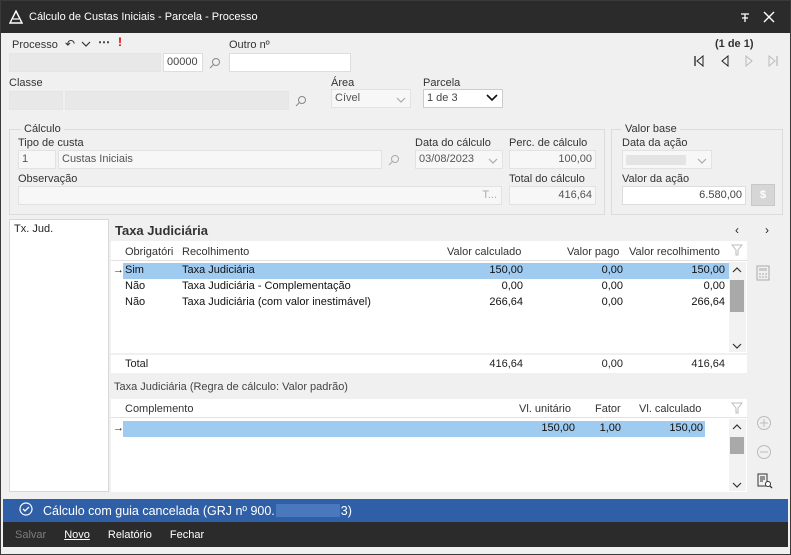 Image resolution: width=791 pixels, height=555 pixels. What do you see at coordinates (708, 364) in the screenshot?
I see `total-recol: 416,64` at bounding box center [708, 364].